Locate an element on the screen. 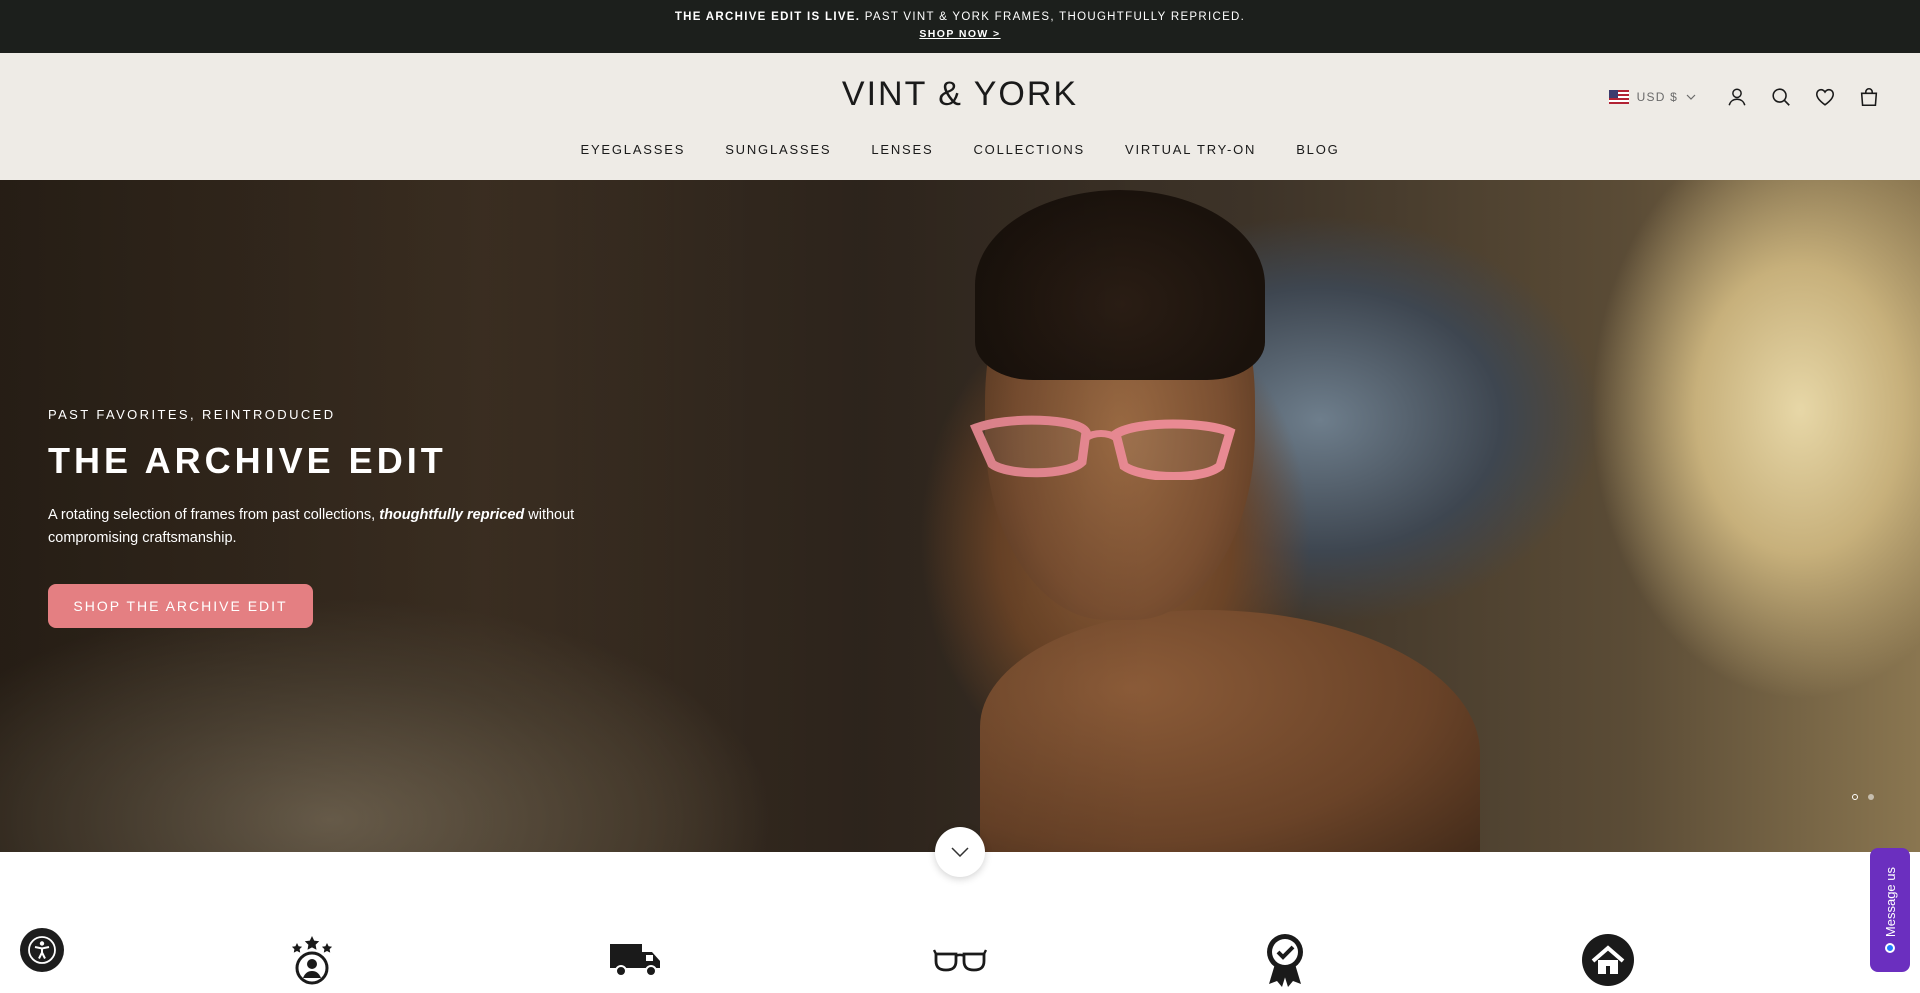 This screenshot has height=993, width=1920. features-row is located at coordinates (960, 961).